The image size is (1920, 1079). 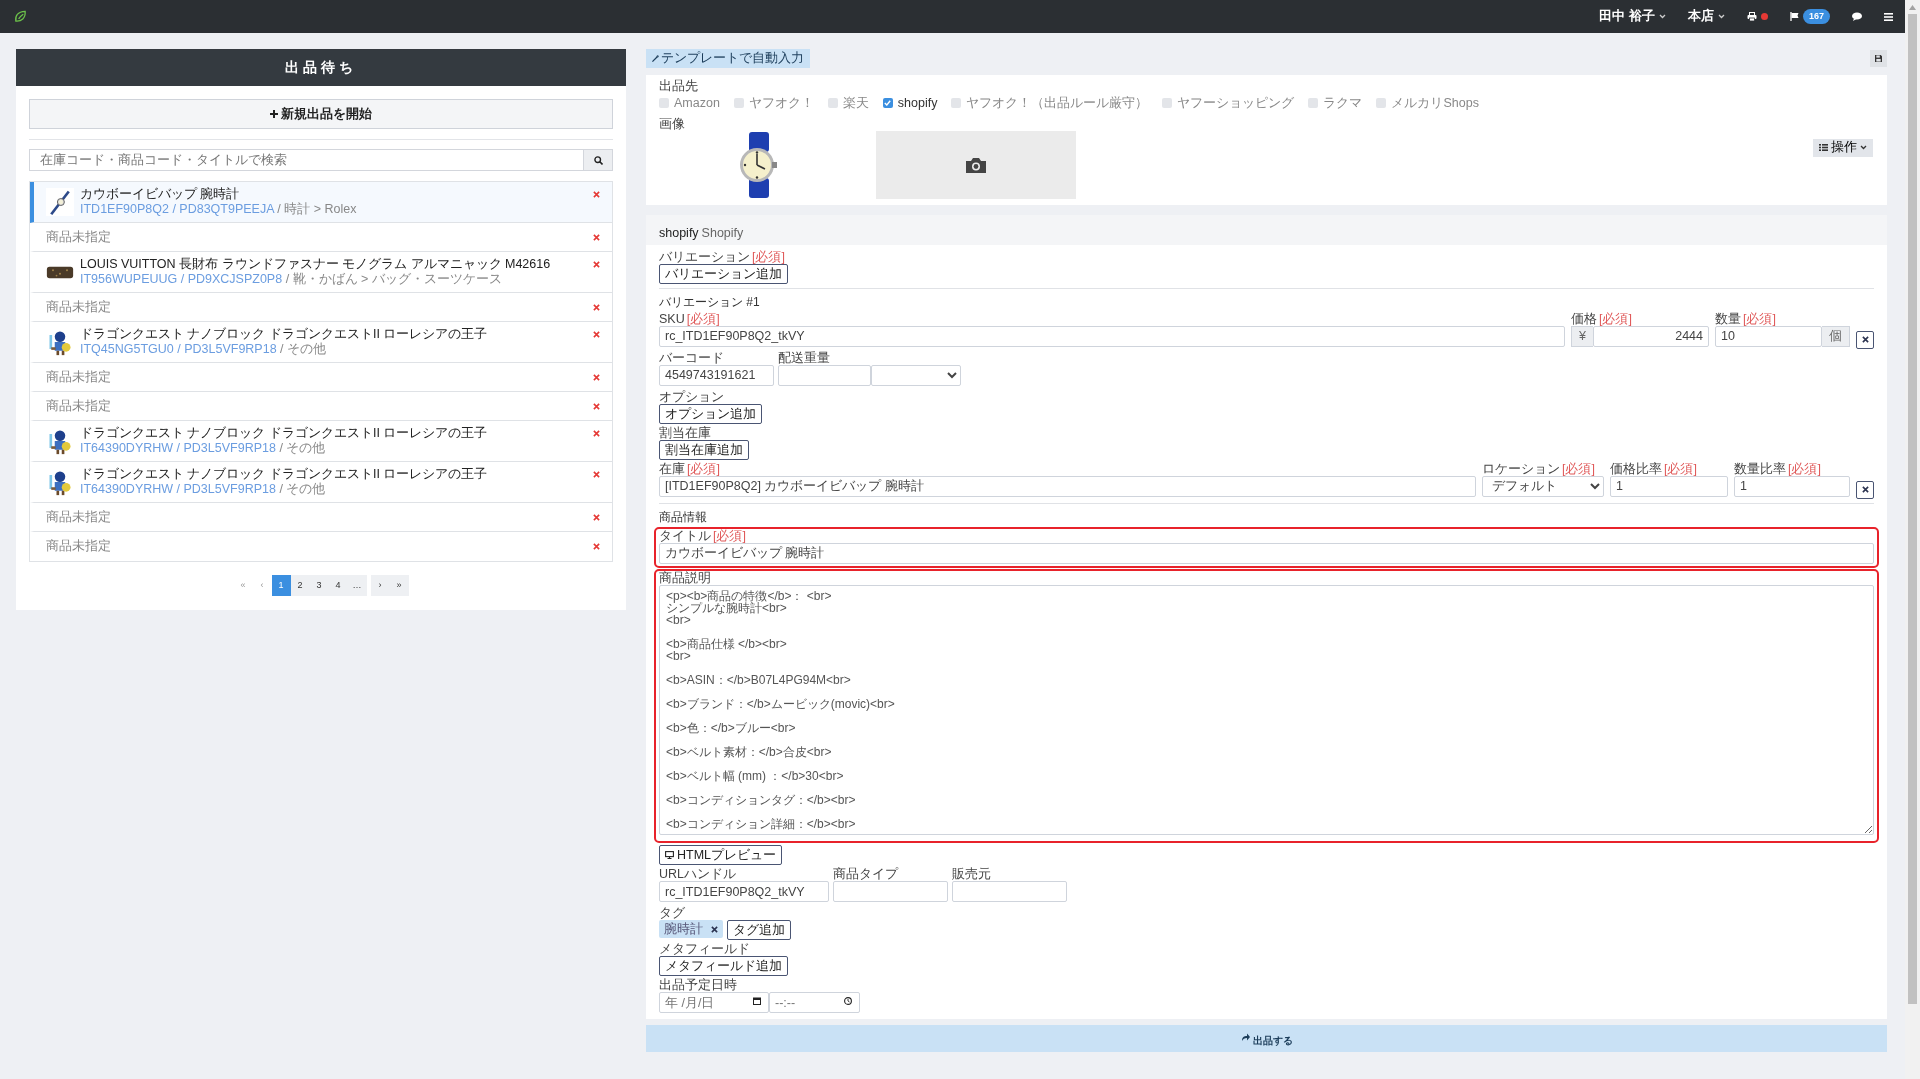 What do you see at coordinates (721, 855) in the screenshot?
I see `html-preview-button: HTMLプレビュー` at bounding box center [721, 855].